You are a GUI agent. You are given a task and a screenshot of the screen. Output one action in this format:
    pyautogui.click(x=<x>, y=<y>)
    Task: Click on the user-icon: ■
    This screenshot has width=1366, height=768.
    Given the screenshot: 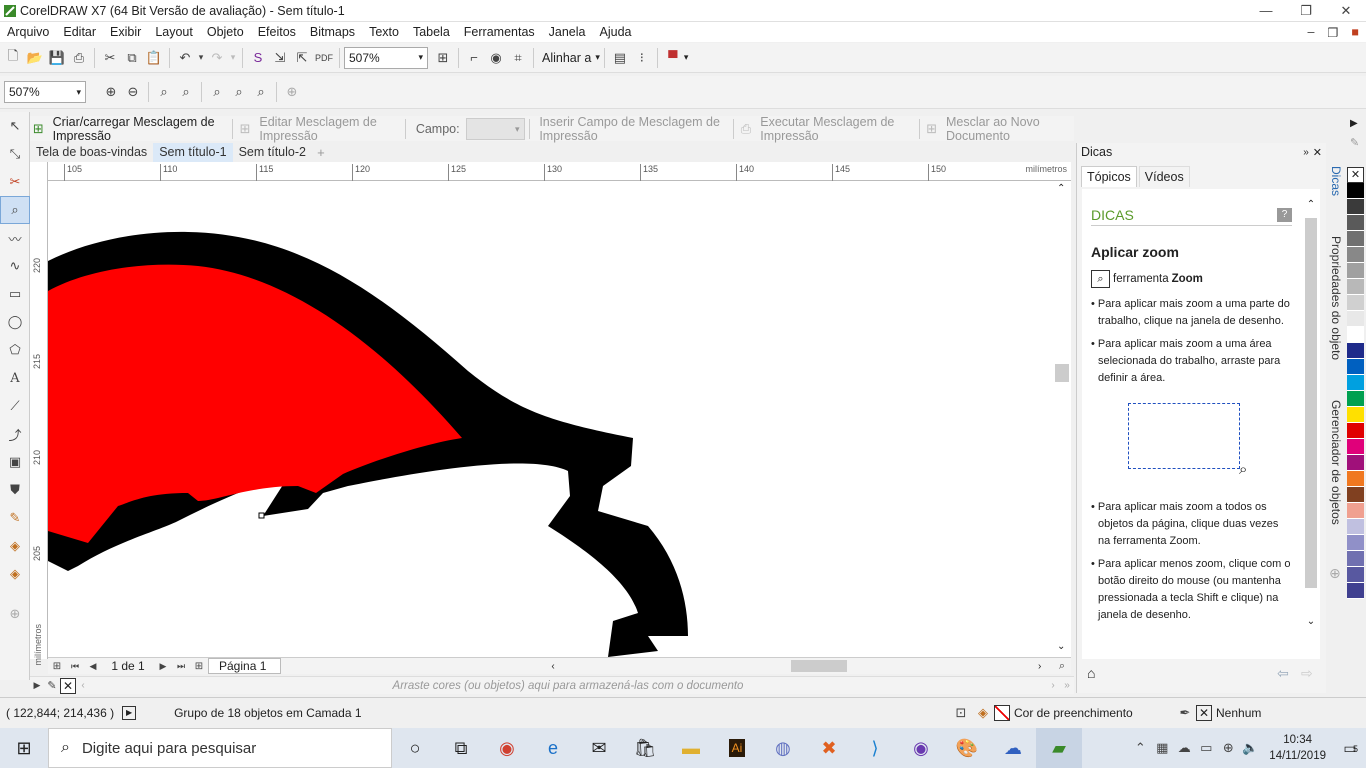 What is the action you would take?
    pyautogui.click(x=1355, y=32)
    